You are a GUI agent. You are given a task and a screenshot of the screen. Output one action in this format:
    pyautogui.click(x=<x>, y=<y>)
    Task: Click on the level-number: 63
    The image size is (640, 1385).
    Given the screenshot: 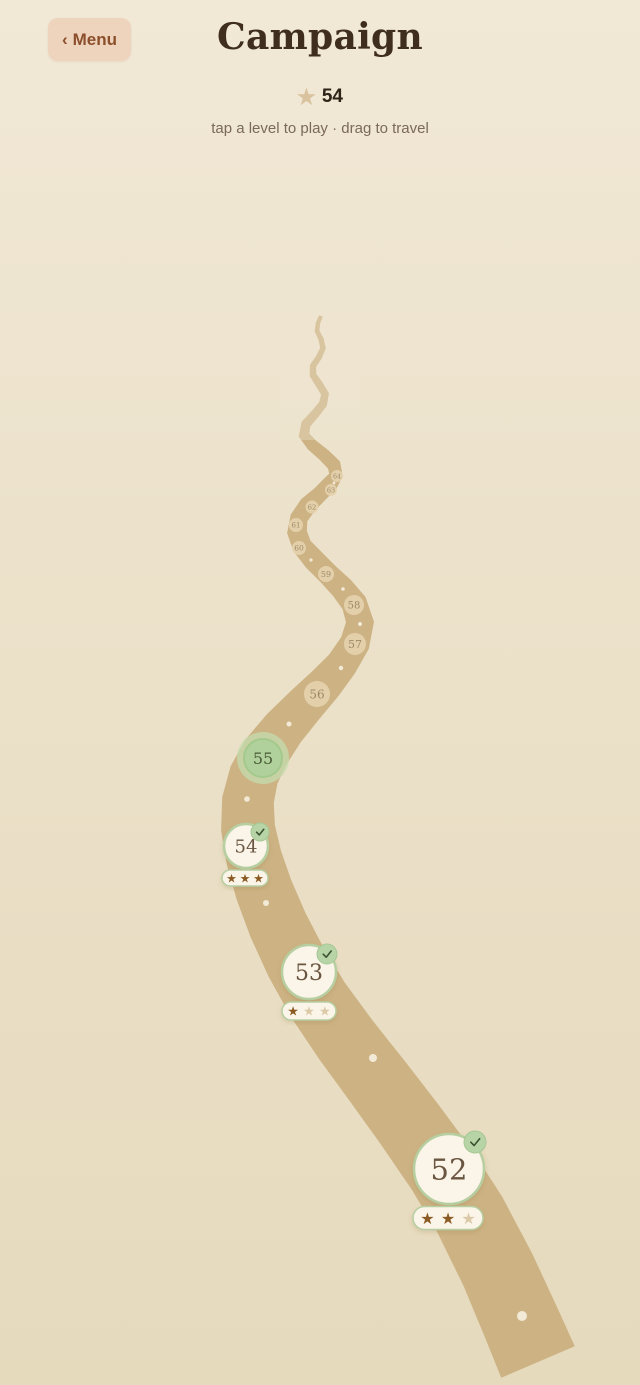 What is the action you would take?
    pyautogui.click(x=331, y=490)
    